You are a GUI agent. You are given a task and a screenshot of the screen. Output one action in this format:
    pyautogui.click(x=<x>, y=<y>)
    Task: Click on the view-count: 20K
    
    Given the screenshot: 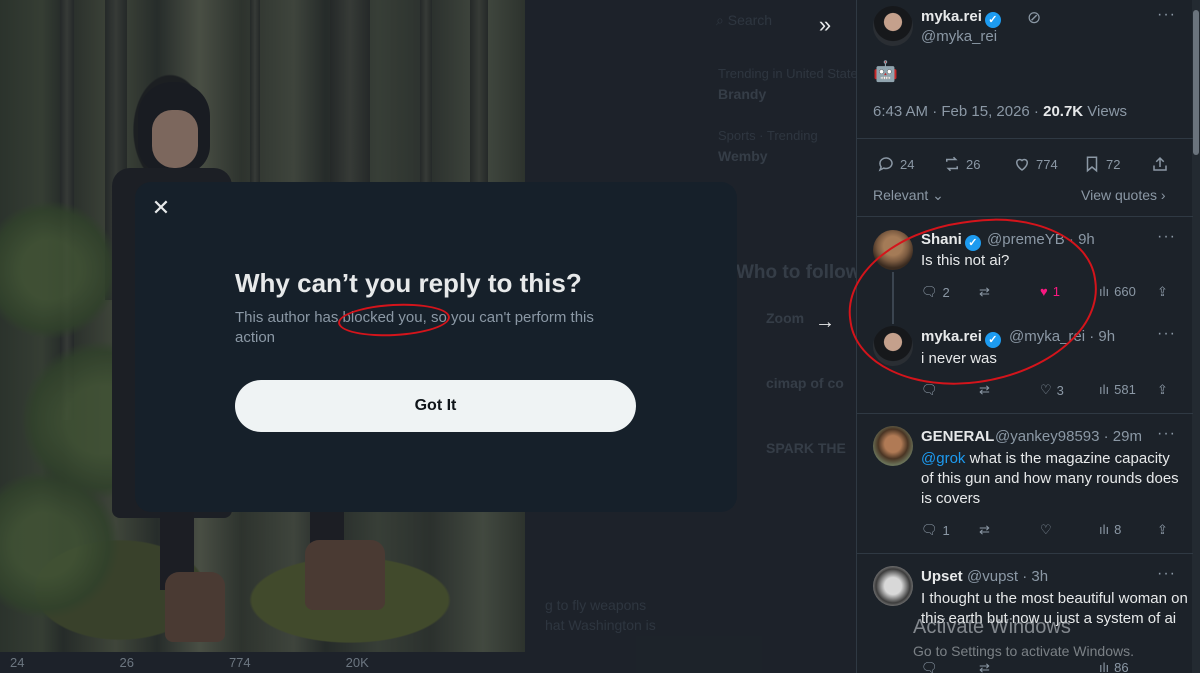 What is the action you would take?
    pyautogui.click(x=357, y=662)
    